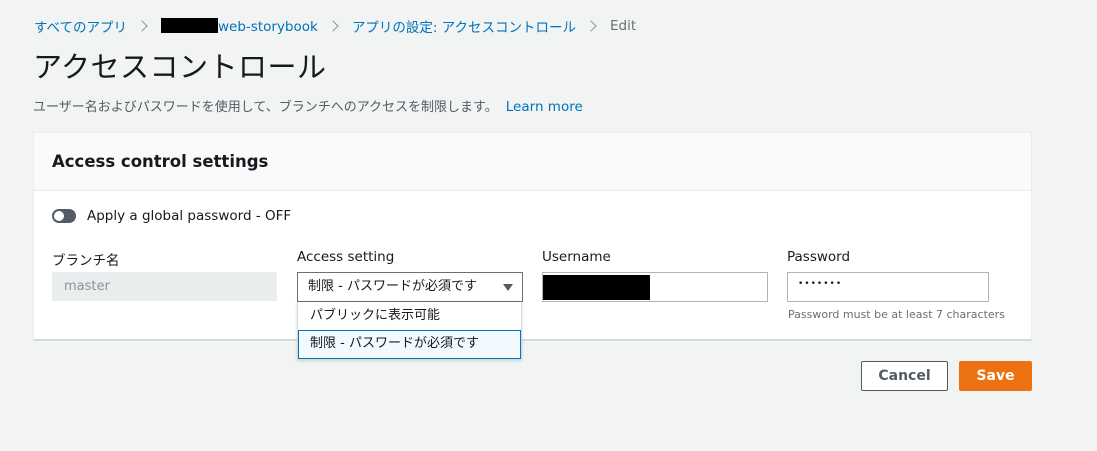  Describe the element at coordinates (268, 26) in the screenshot. I see `breadcrumb-app-label: web-storybook` at that location.